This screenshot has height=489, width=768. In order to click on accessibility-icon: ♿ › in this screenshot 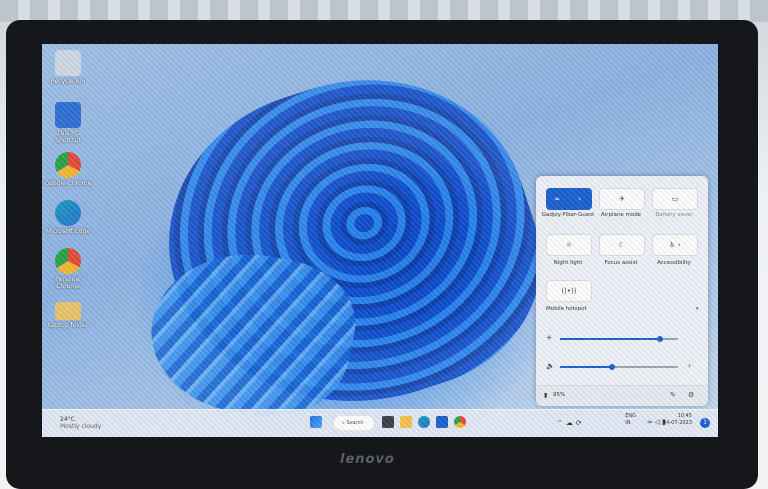, I will do `click(675, 245)`.